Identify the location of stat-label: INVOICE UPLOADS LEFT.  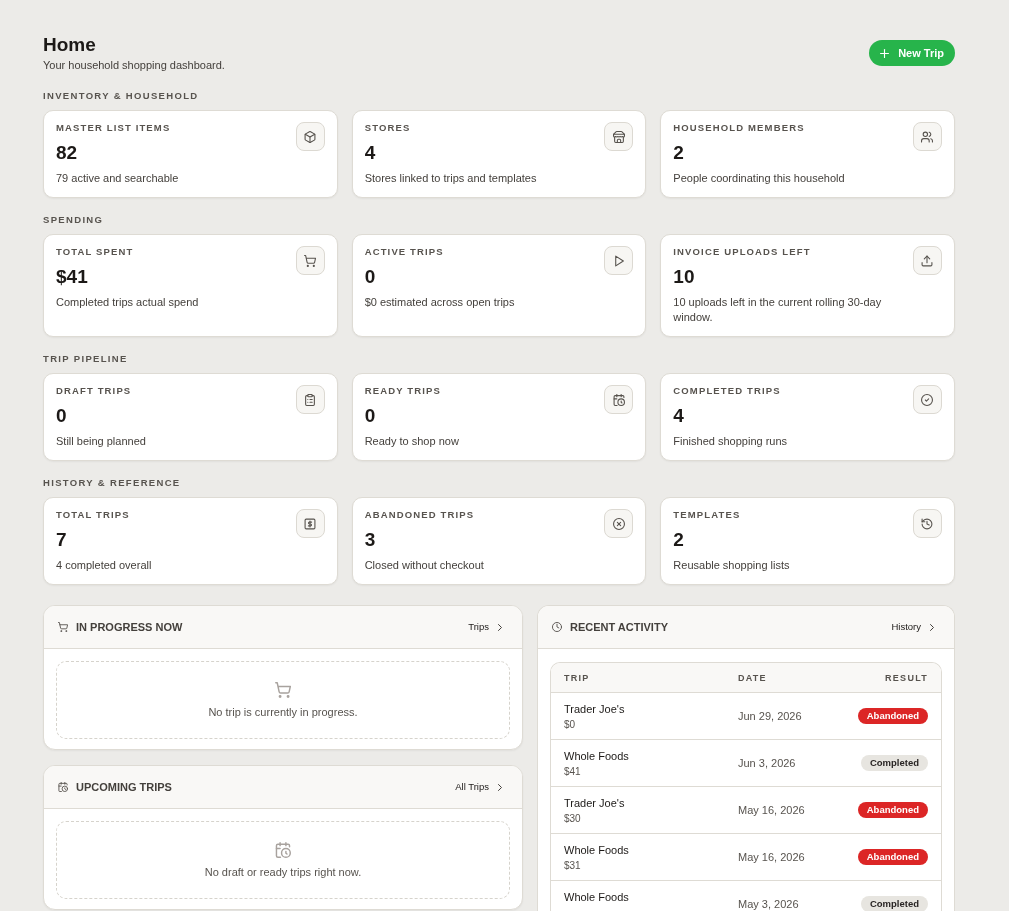
(742, 252).